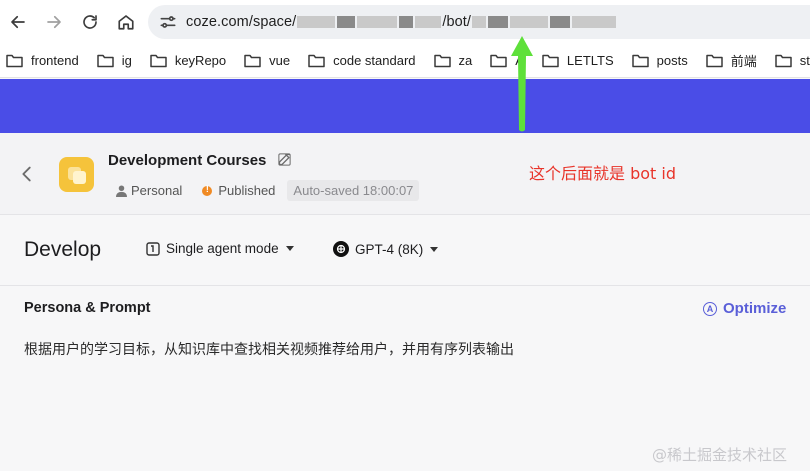 This screenshot has height=471, width=810. Describe the element at coordinates (157, 190) in the screenshot. I see `bot-owner: Personal` at that location.